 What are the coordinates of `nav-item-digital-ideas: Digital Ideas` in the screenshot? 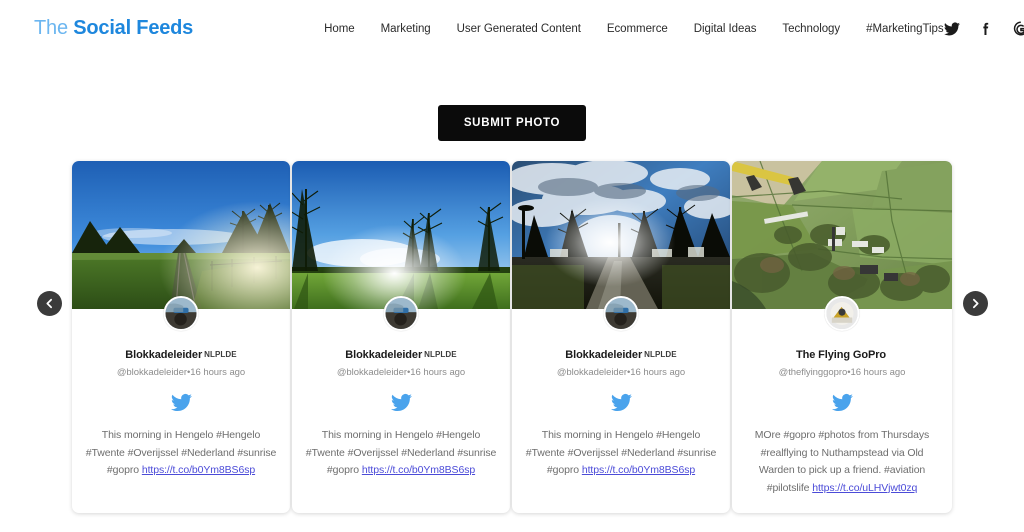 It's located at (725, 29).